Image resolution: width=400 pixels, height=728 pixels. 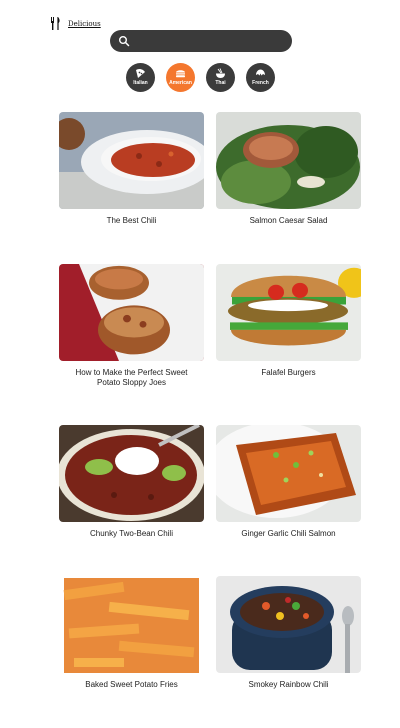 I want to click on search-bar, so click(x=201, y=41).